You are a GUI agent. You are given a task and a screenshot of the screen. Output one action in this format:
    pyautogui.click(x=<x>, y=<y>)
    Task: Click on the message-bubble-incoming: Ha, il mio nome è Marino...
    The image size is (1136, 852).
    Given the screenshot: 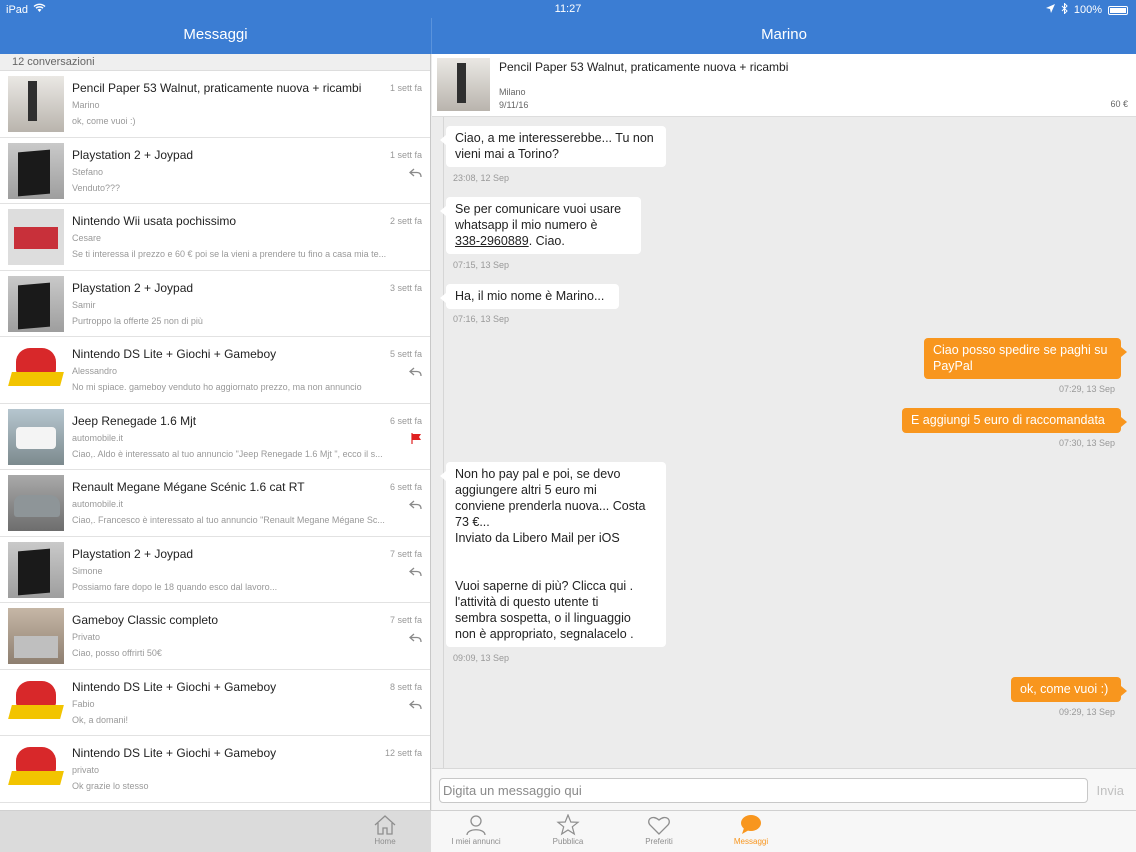 What is the action you would take?
    pyautogui.click(x=529, y=296)
    